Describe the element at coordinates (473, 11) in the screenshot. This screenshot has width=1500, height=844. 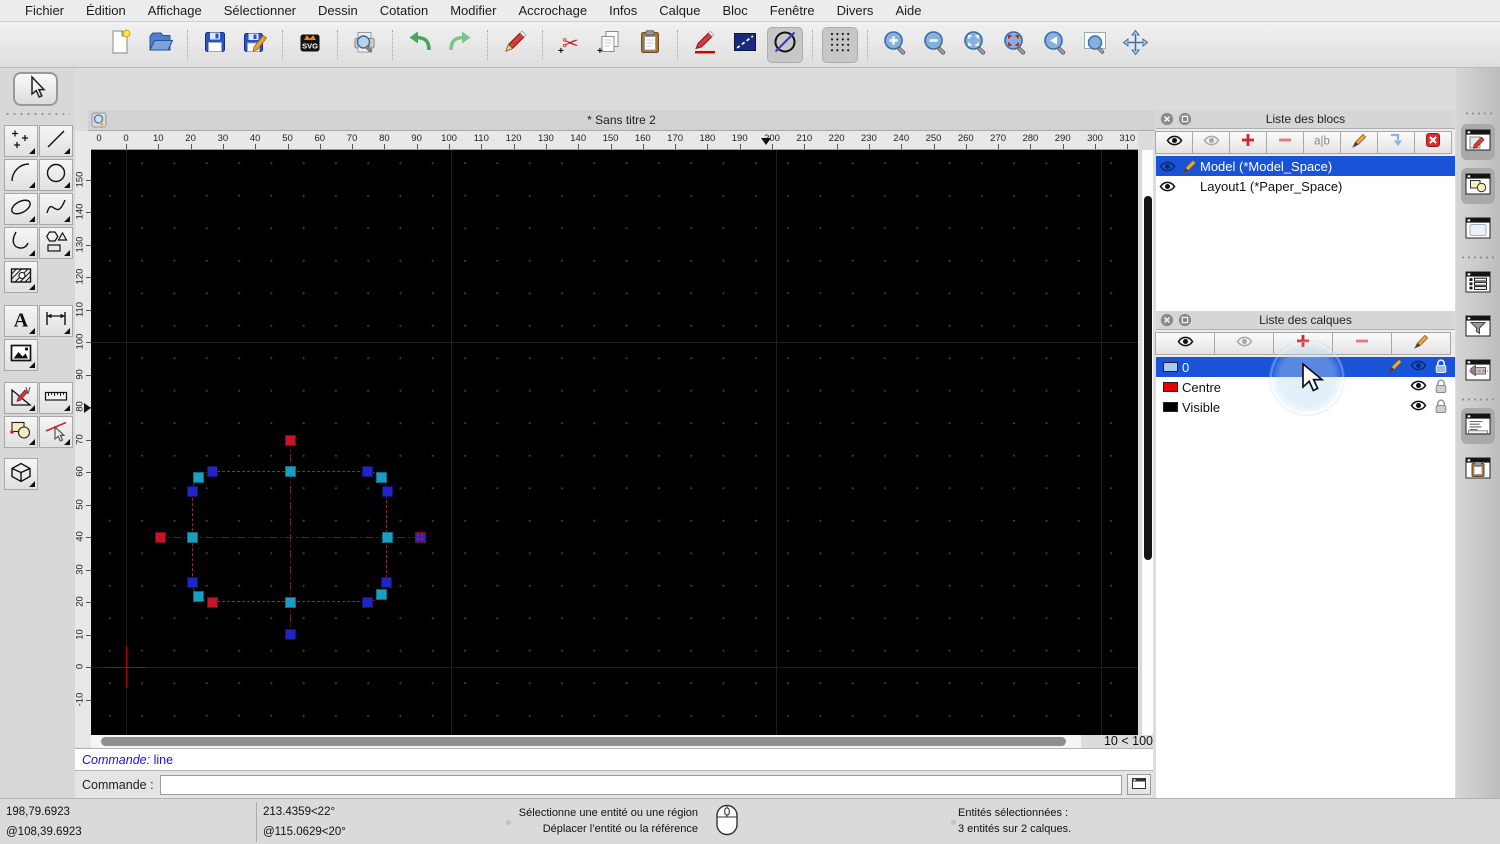
I see `menu-modifier: Modifier` at that location.